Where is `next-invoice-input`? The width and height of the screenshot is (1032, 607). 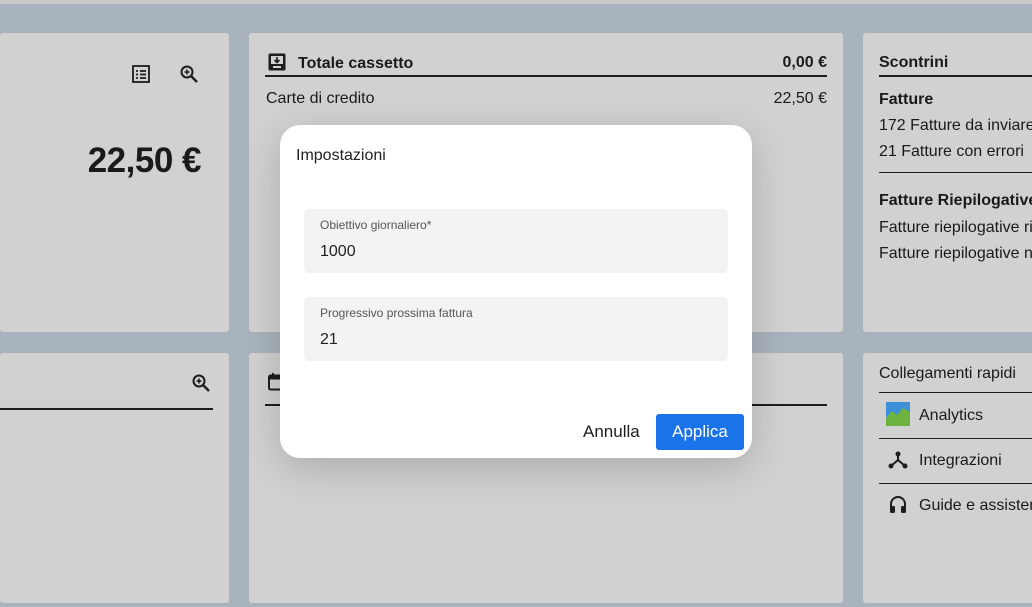 next-invoice-input is located at coordinates (515, 340).